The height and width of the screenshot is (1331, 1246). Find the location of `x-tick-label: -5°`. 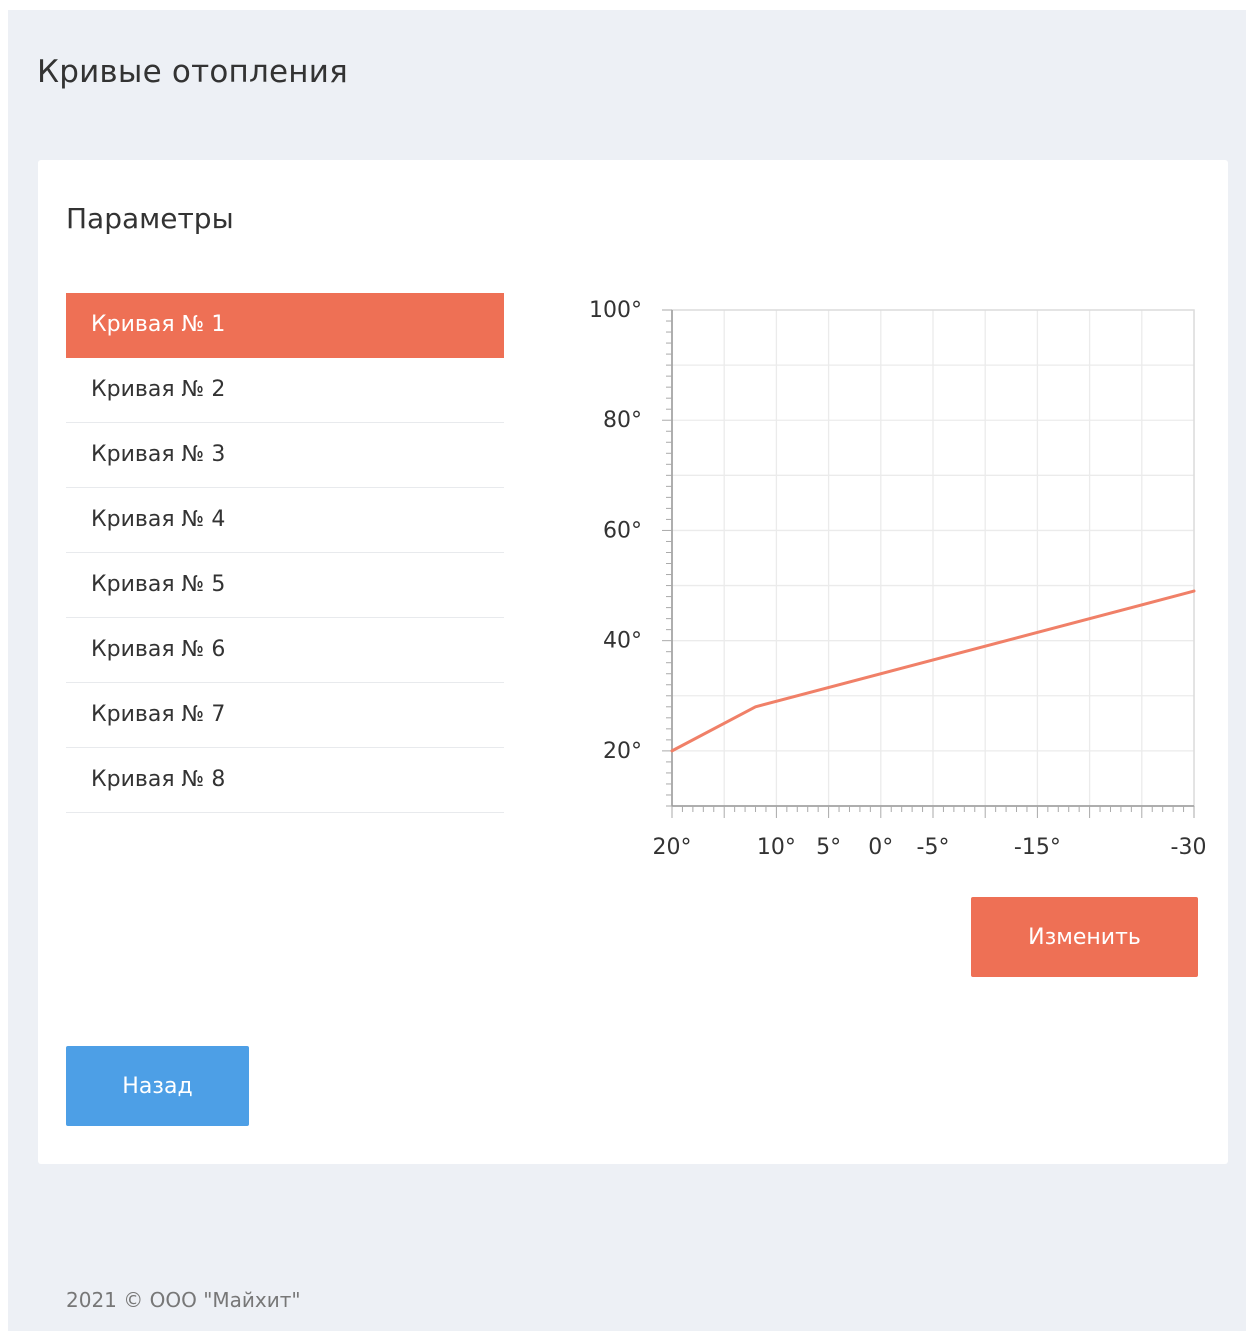

x-tick-label: -5° is located at coordinates (933, 847).